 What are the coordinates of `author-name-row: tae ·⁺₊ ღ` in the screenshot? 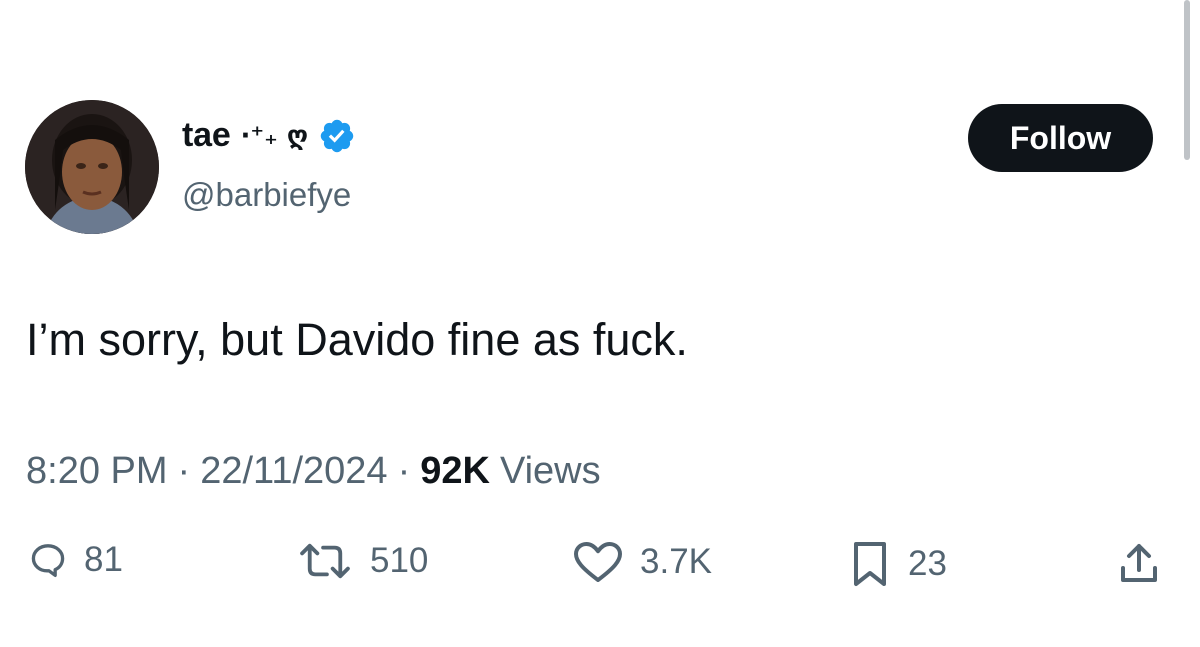 It's located at (269, 135).